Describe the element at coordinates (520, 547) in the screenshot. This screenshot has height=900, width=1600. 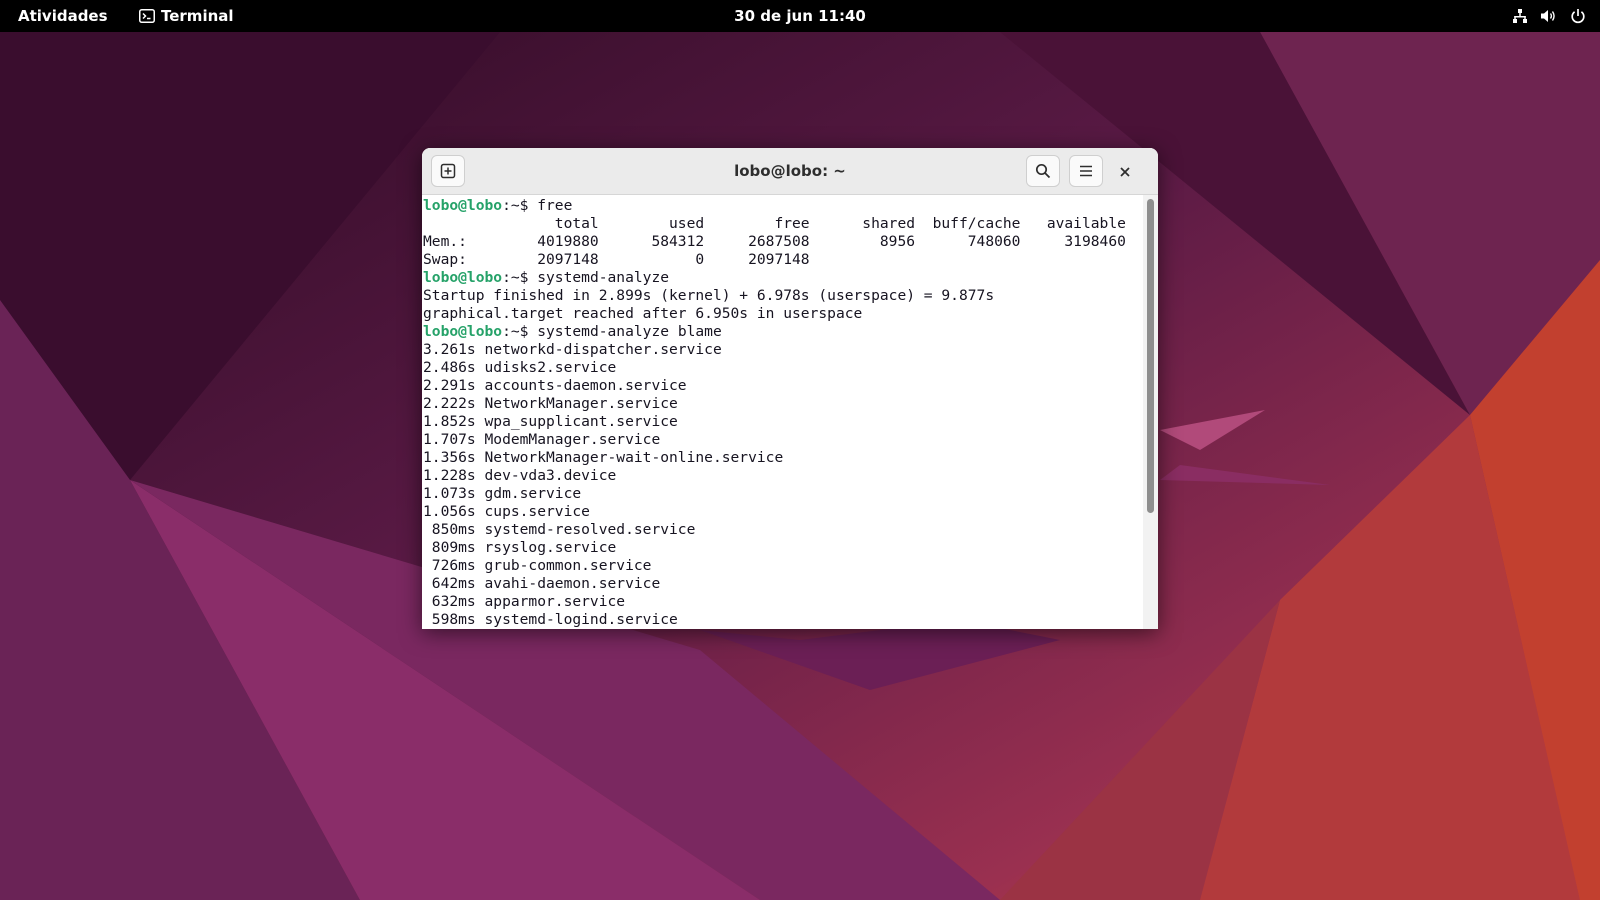
I see `output-text: 809ms rsyslog.service` at that location.